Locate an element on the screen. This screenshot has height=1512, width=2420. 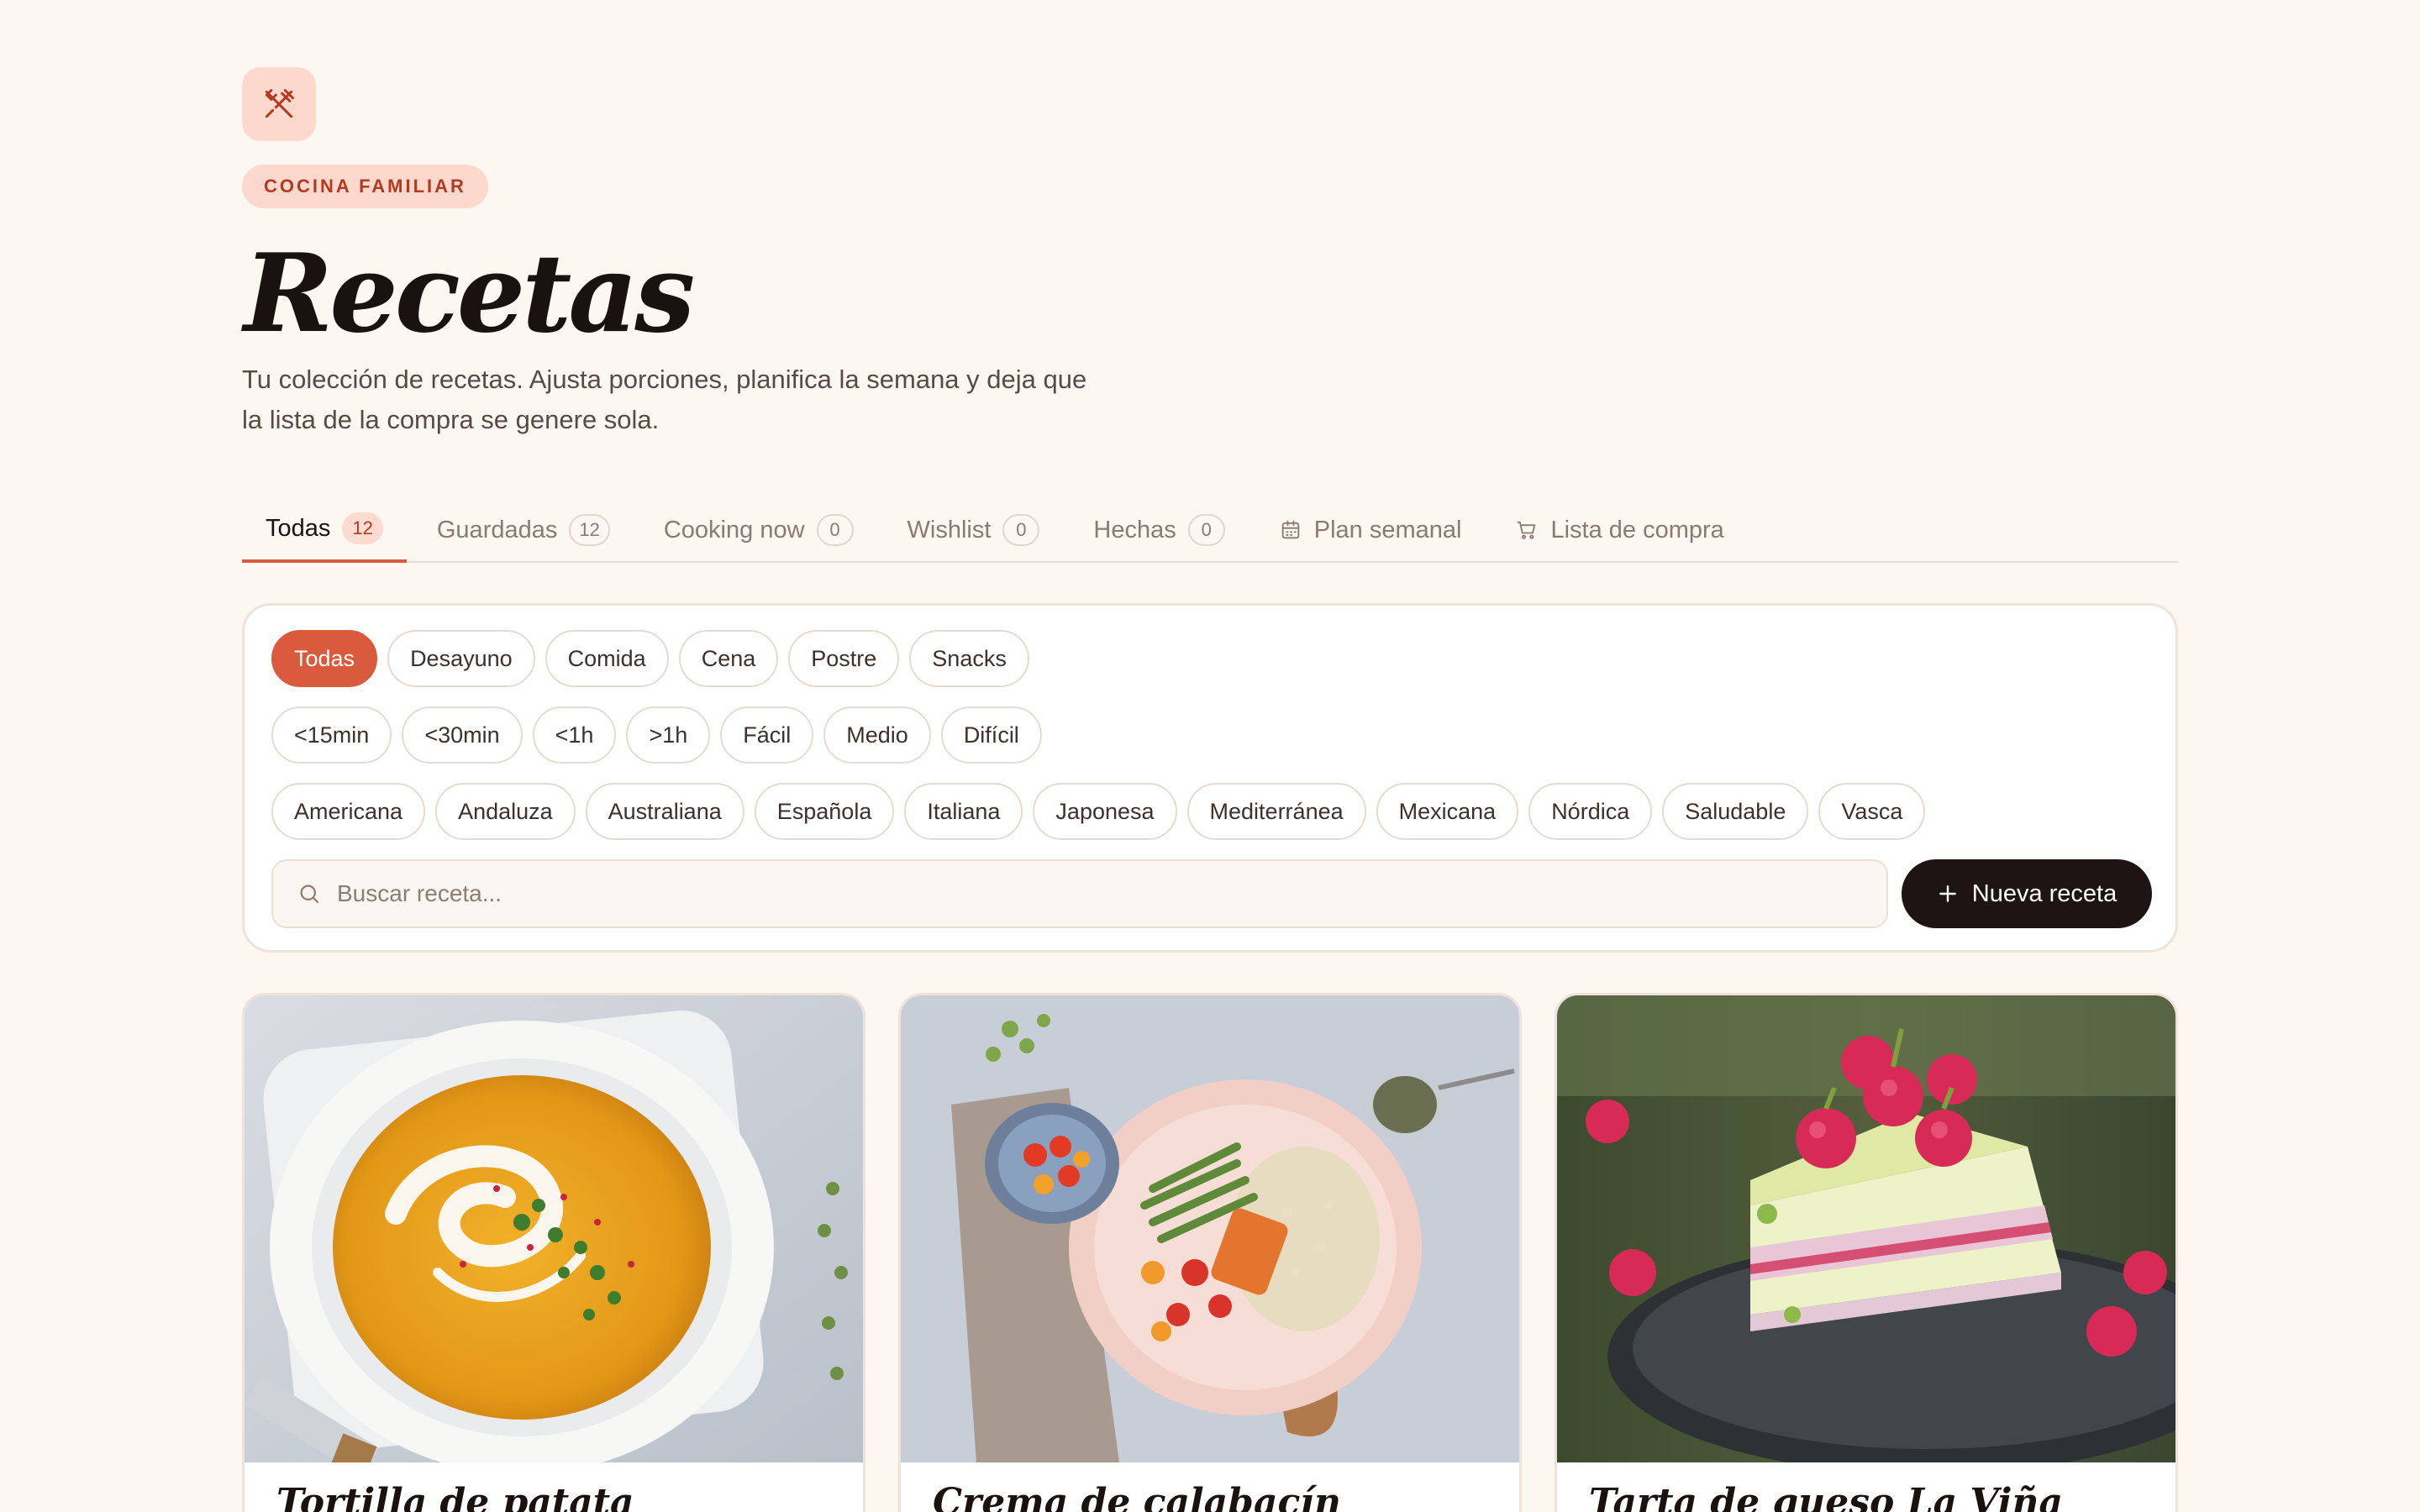
tab-cooking-now: Cooking now 0 is located at coordinates (758, 530).